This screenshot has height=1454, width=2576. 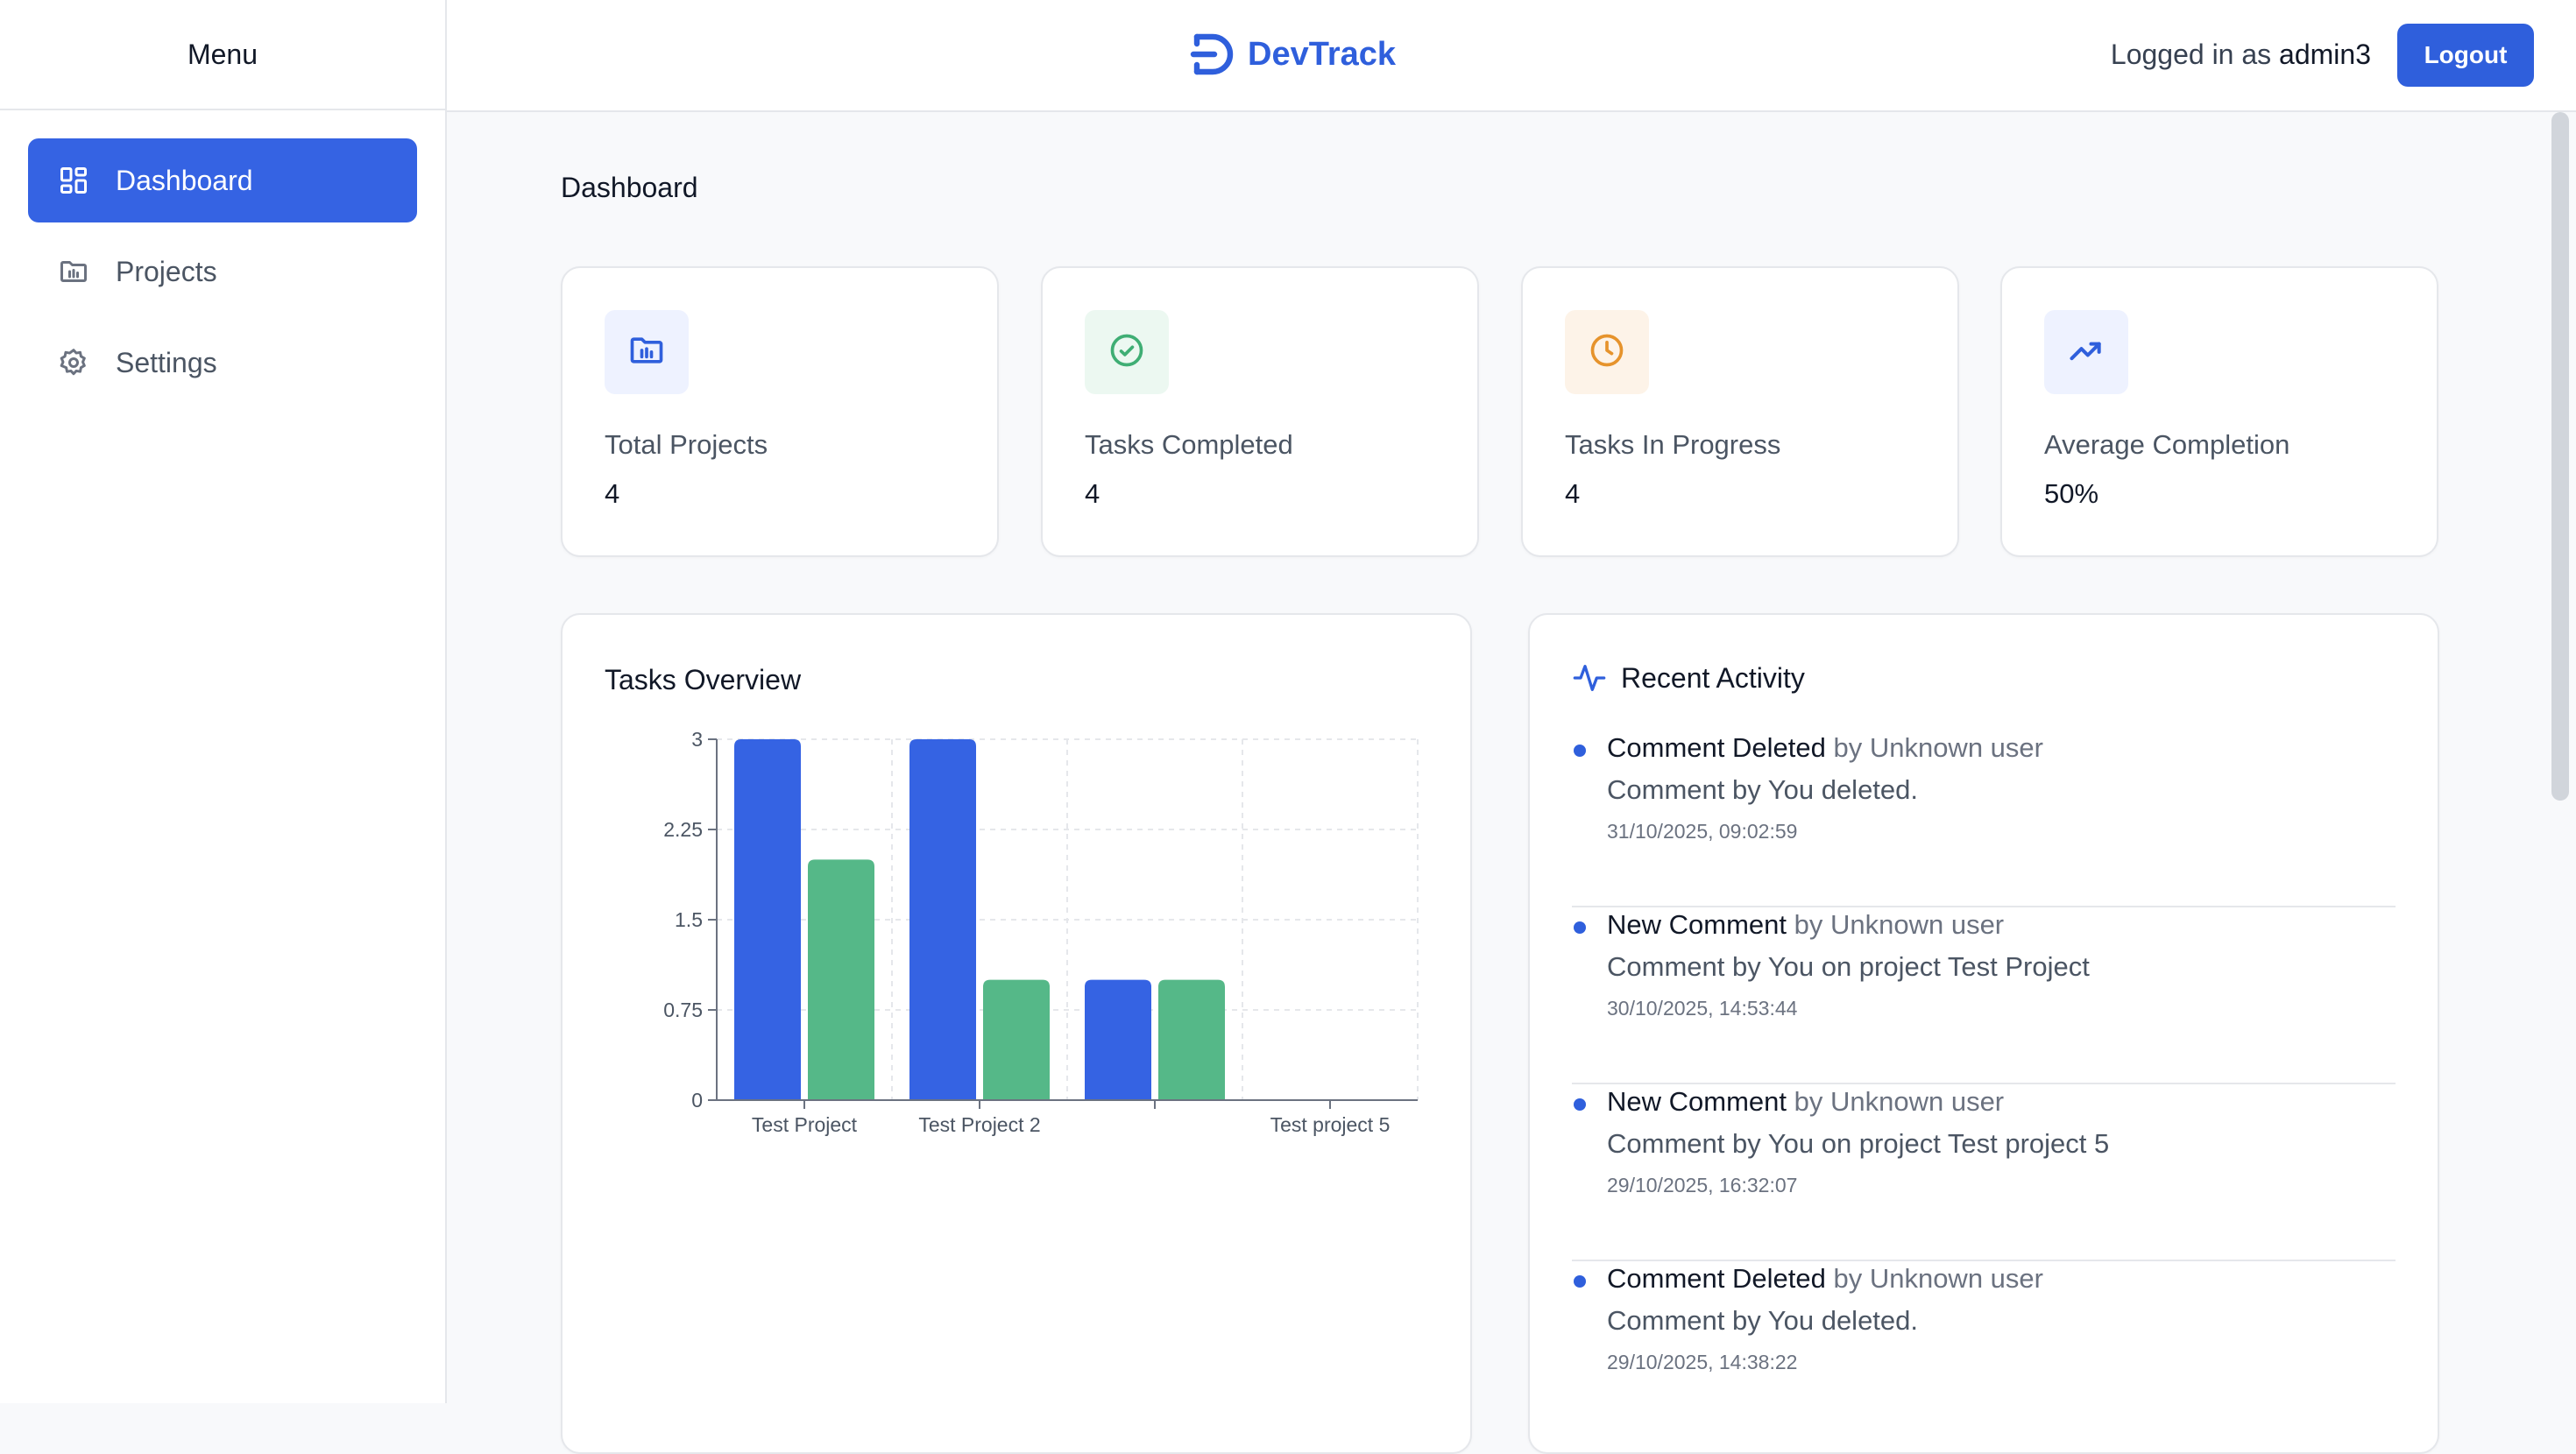 What do you see at coordinates (1740, 411) in the screenshot?
I see `stat-card-tasks-in-progress: Tasks In Progress 4` at bounding box center [1740, 411].